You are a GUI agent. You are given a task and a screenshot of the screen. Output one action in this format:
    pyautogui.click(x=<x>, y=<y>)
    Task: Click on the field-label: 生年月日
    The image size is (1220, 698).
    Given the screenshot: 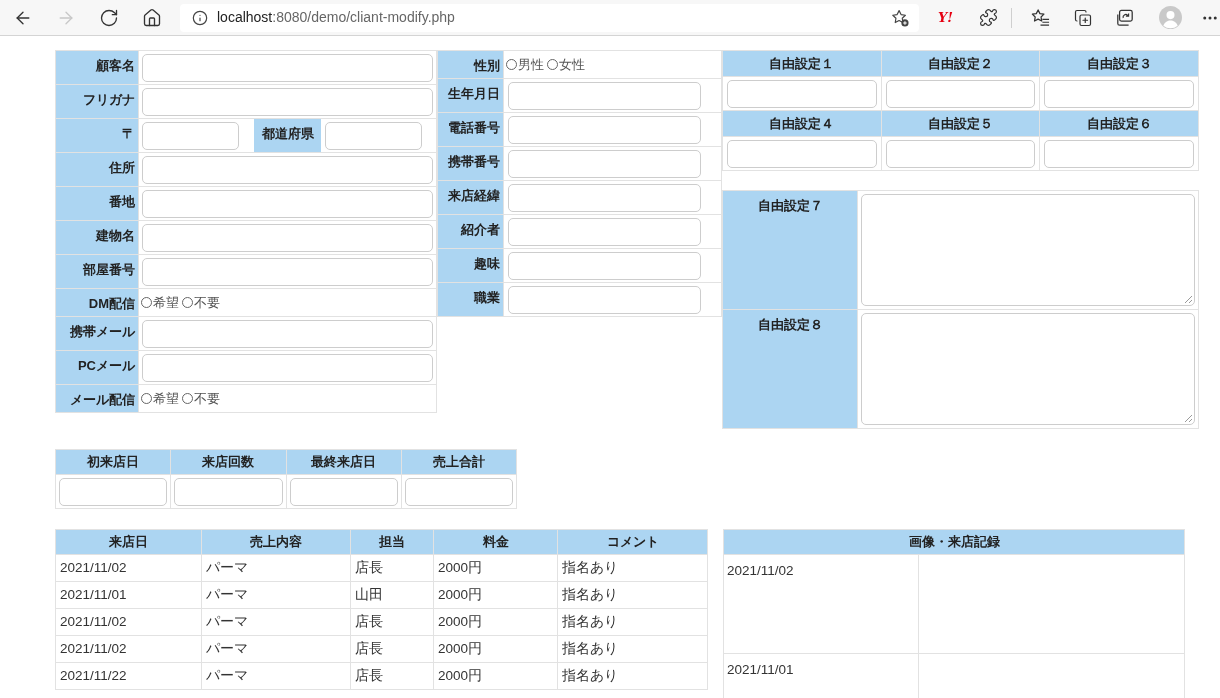 What is the action you would take?
    pyautogui.click(x=470, y=95)
    